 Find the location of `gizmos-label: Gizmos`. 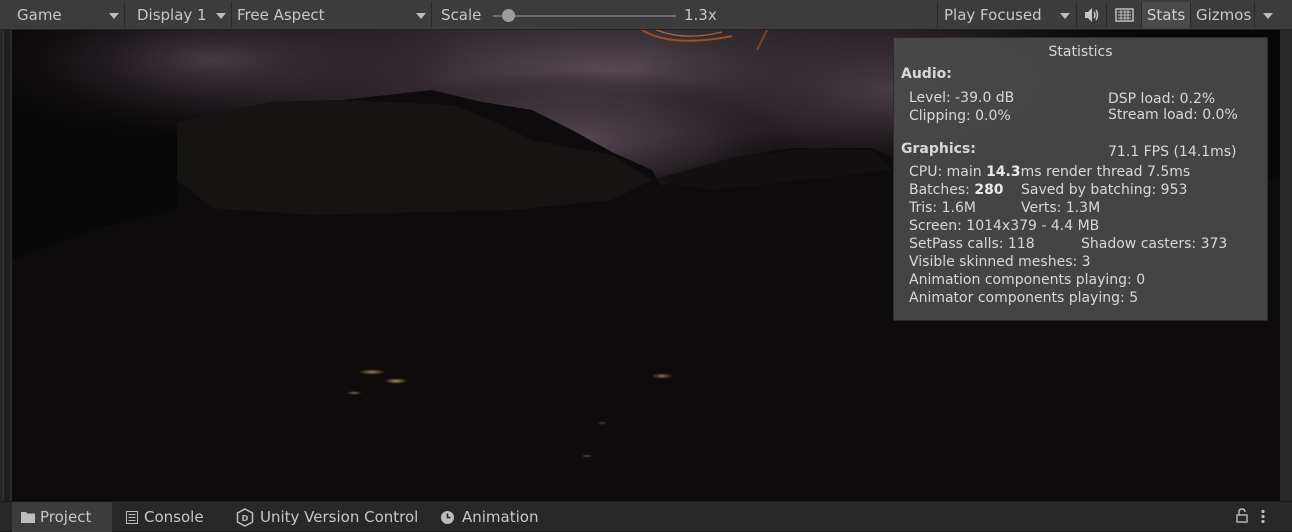

gizmos-label: Gizmos is located at coordinates (1224, 15).